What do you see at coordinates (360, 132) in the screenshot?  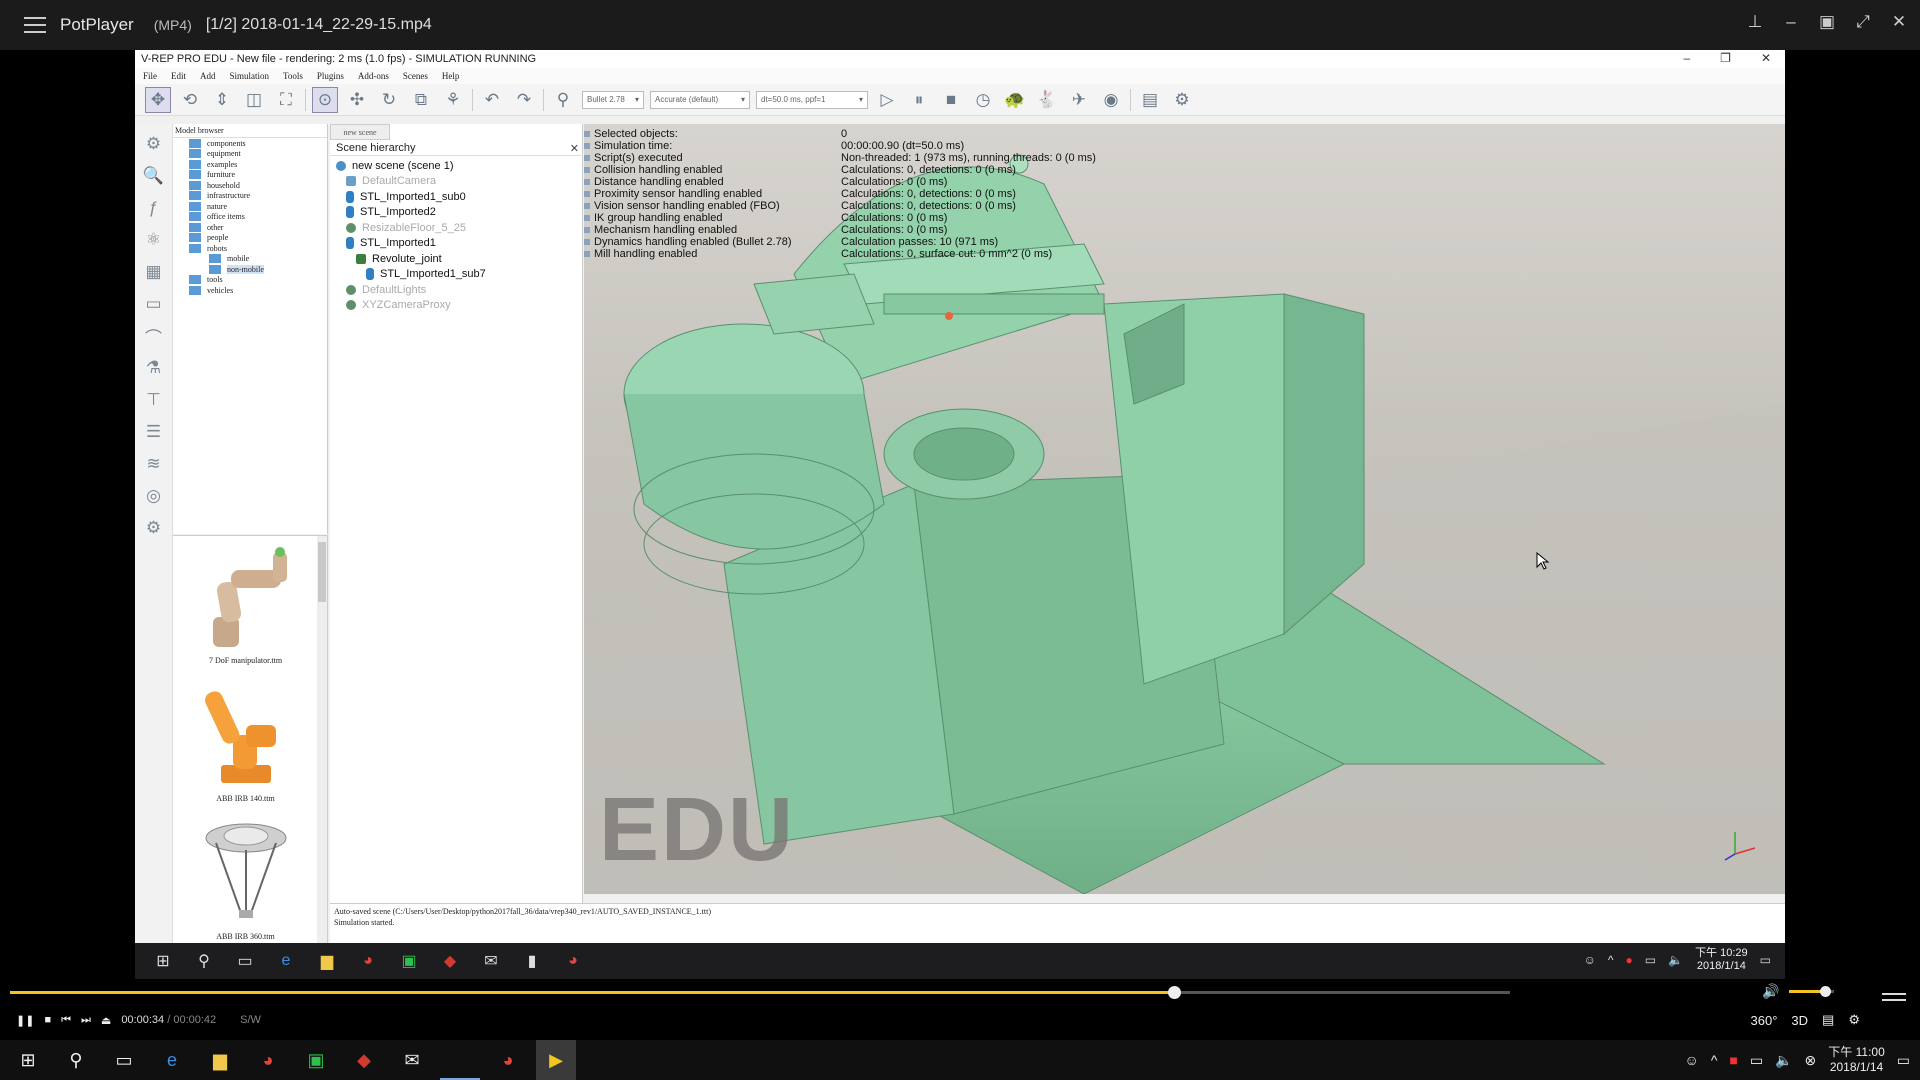 I see `tab-new-scene: new scene` at bounding box center [360, 132].